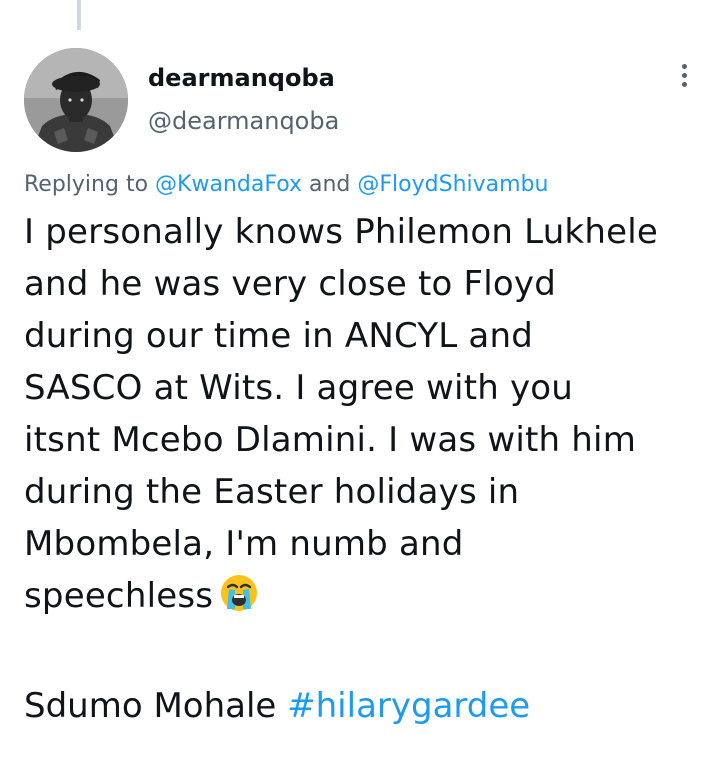  I want to click on hashtag-link: #hilarygardee, so click(408, 706).